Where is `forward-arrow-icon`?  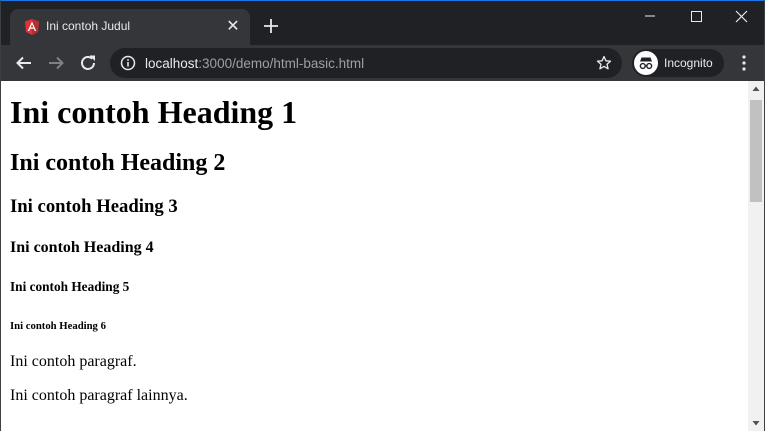 forward-arrow-icon is located at coordinates (56, 63).